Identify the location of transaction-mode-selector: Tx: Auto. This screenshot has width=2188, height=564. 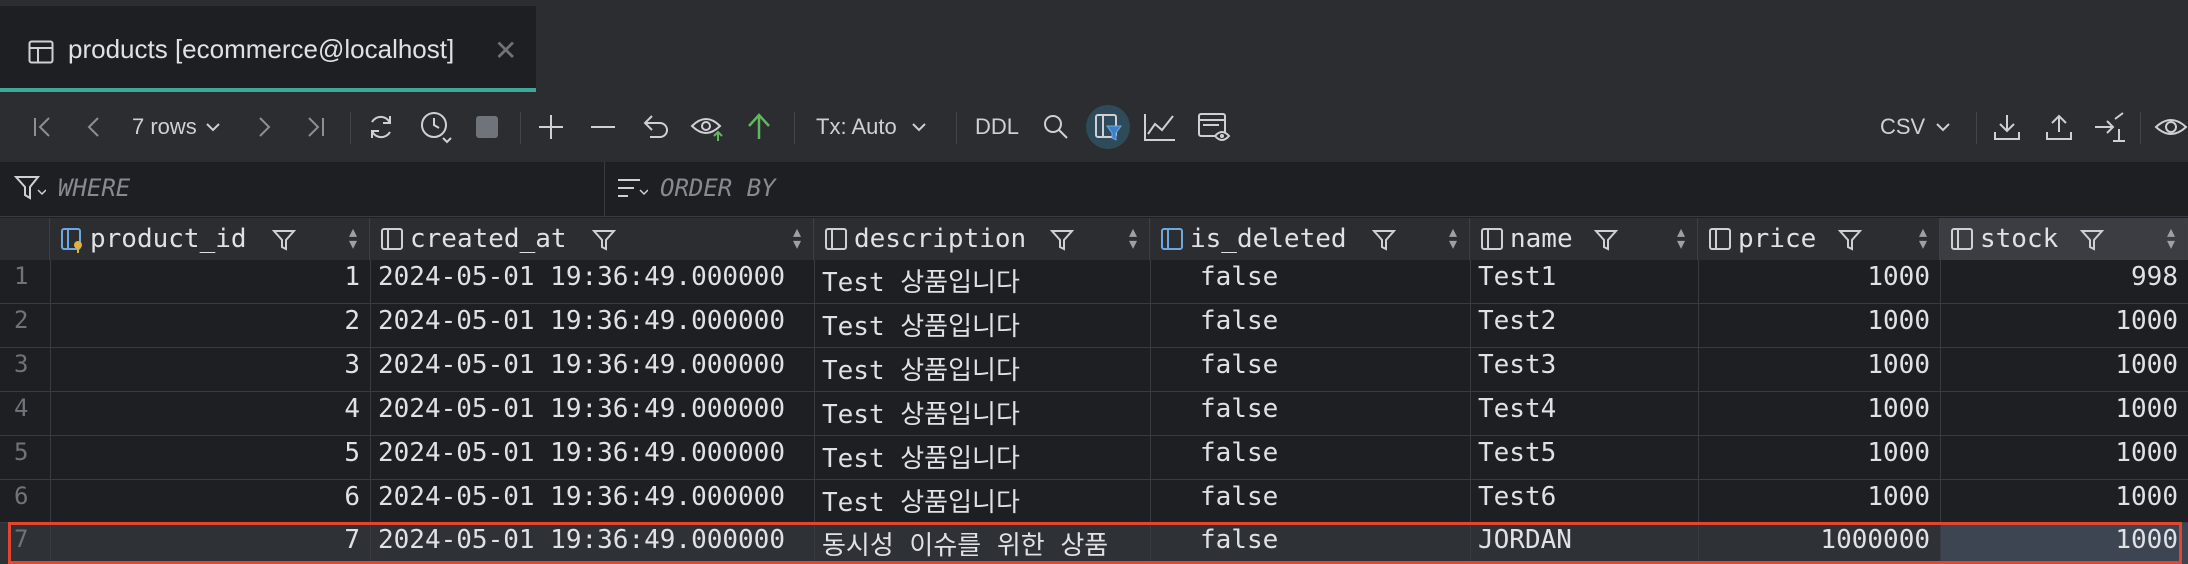
(876, 127).